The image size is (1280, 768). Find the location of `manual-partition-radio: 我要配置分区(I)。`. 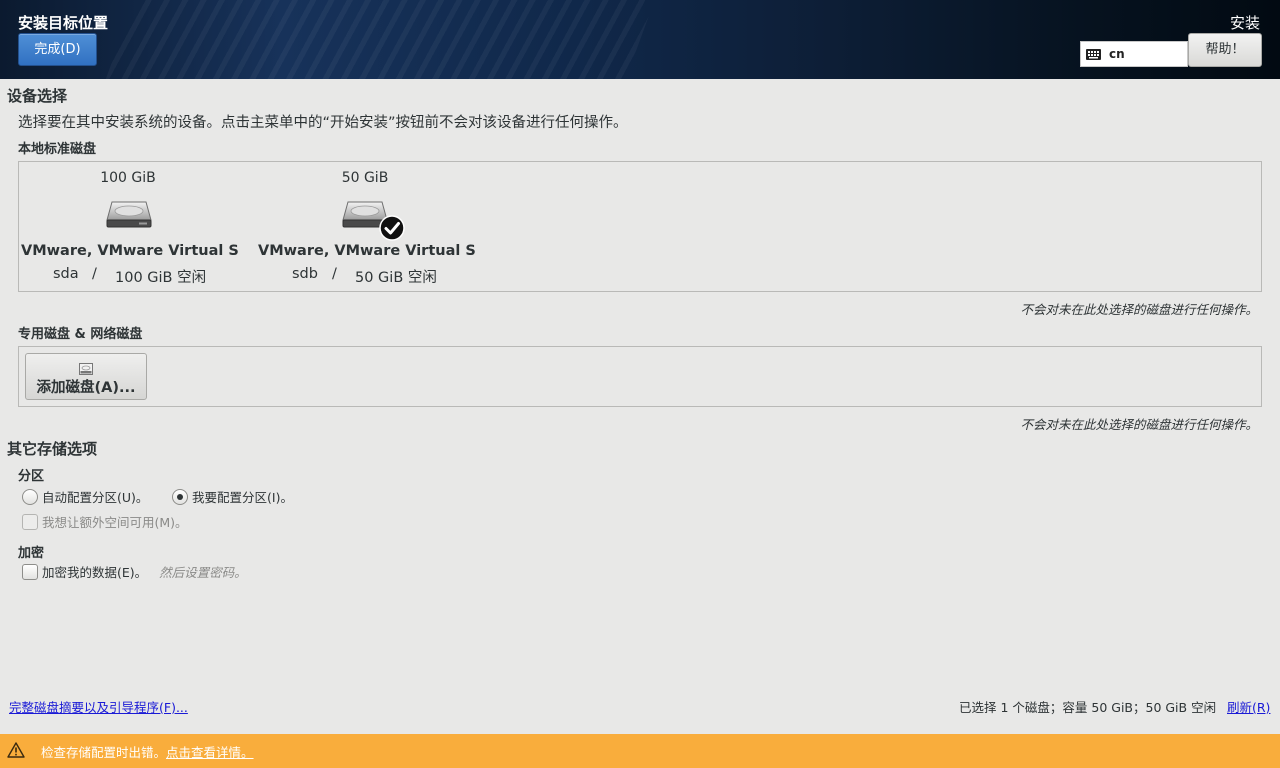

manual-partition-radio: 我要配置分区(I)。 is located at coordinates (232, 496).